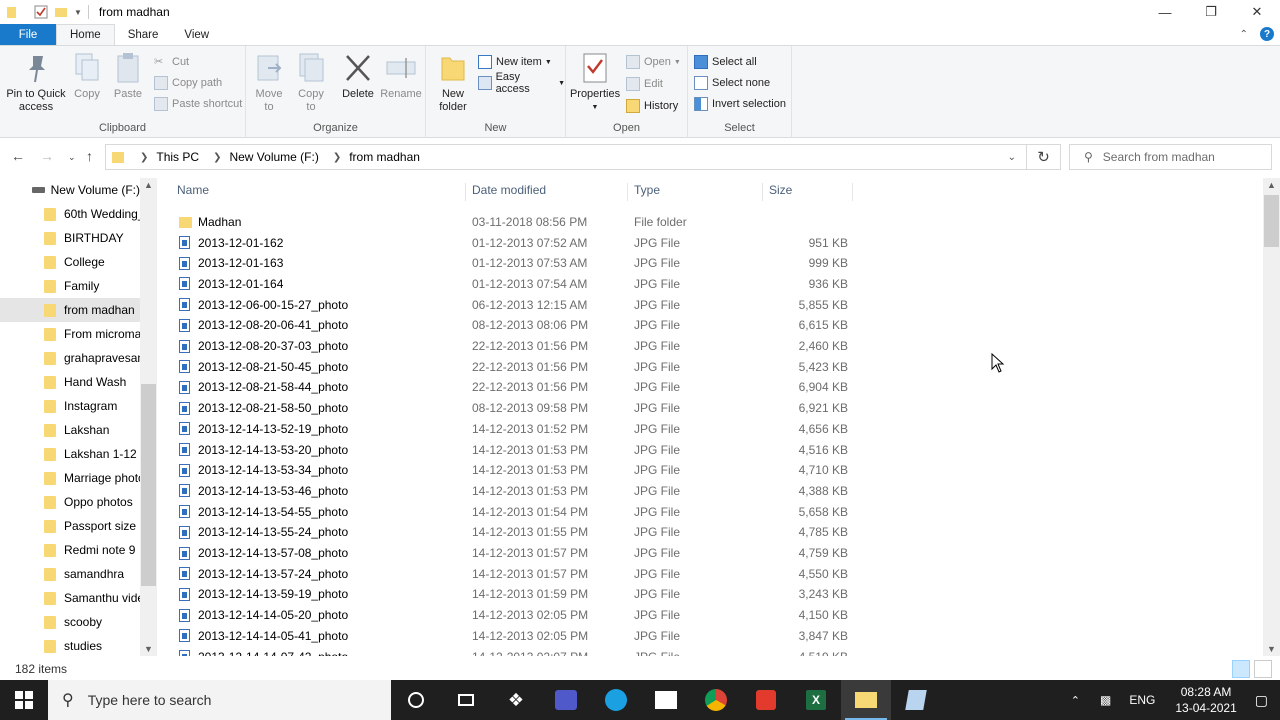  What do you see at coordinates (171, 62) in the screenshot?
I see `cut-button: ✂ Cut` at bounding box center [171, 62].